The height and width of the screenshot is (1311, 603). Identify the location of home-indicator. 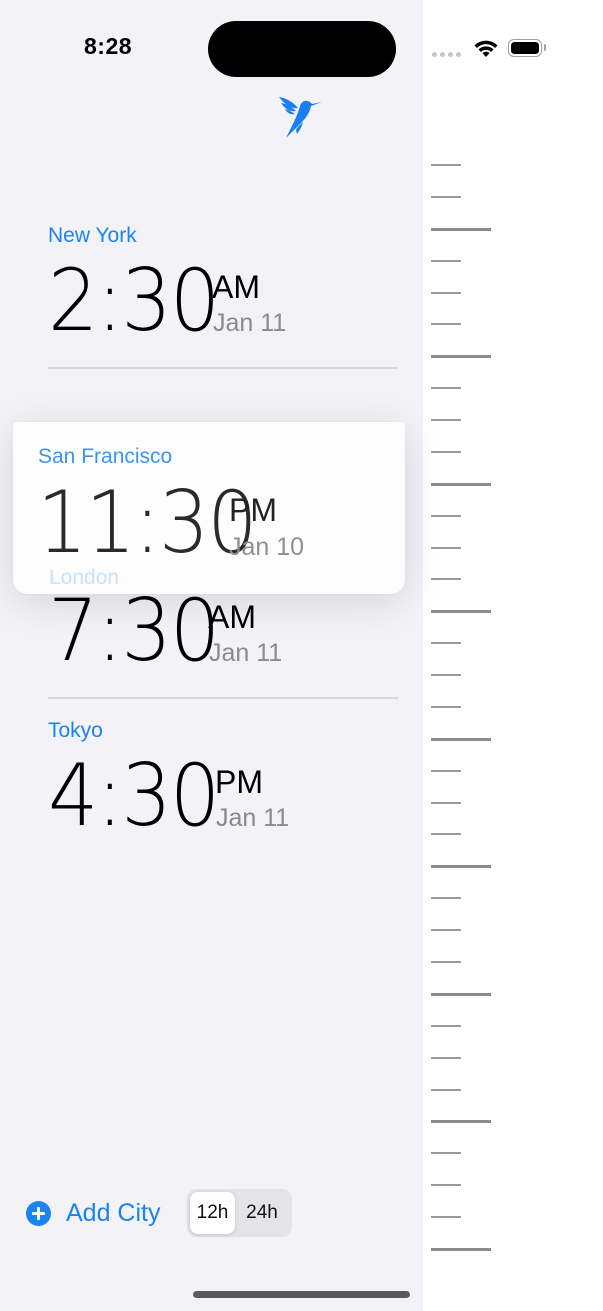
(301, 1294).